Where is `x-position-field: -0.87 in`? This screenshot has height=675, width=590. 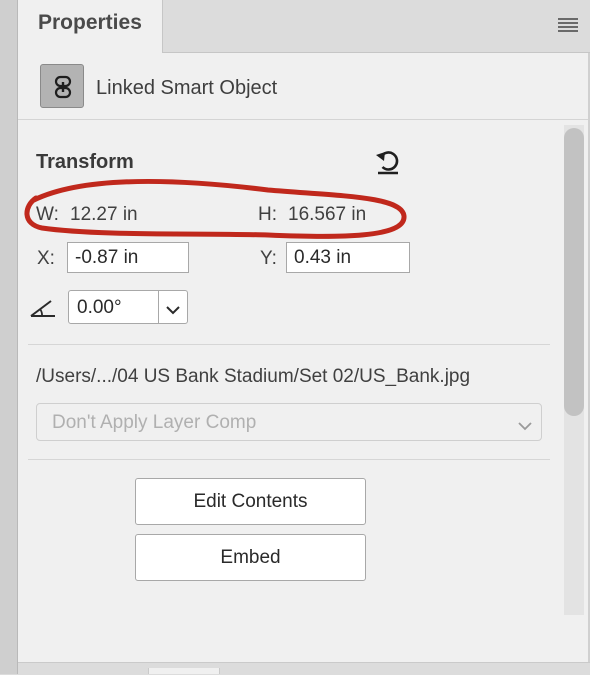
x-position-field: -0.87 in is located at coordinates (128, 257).